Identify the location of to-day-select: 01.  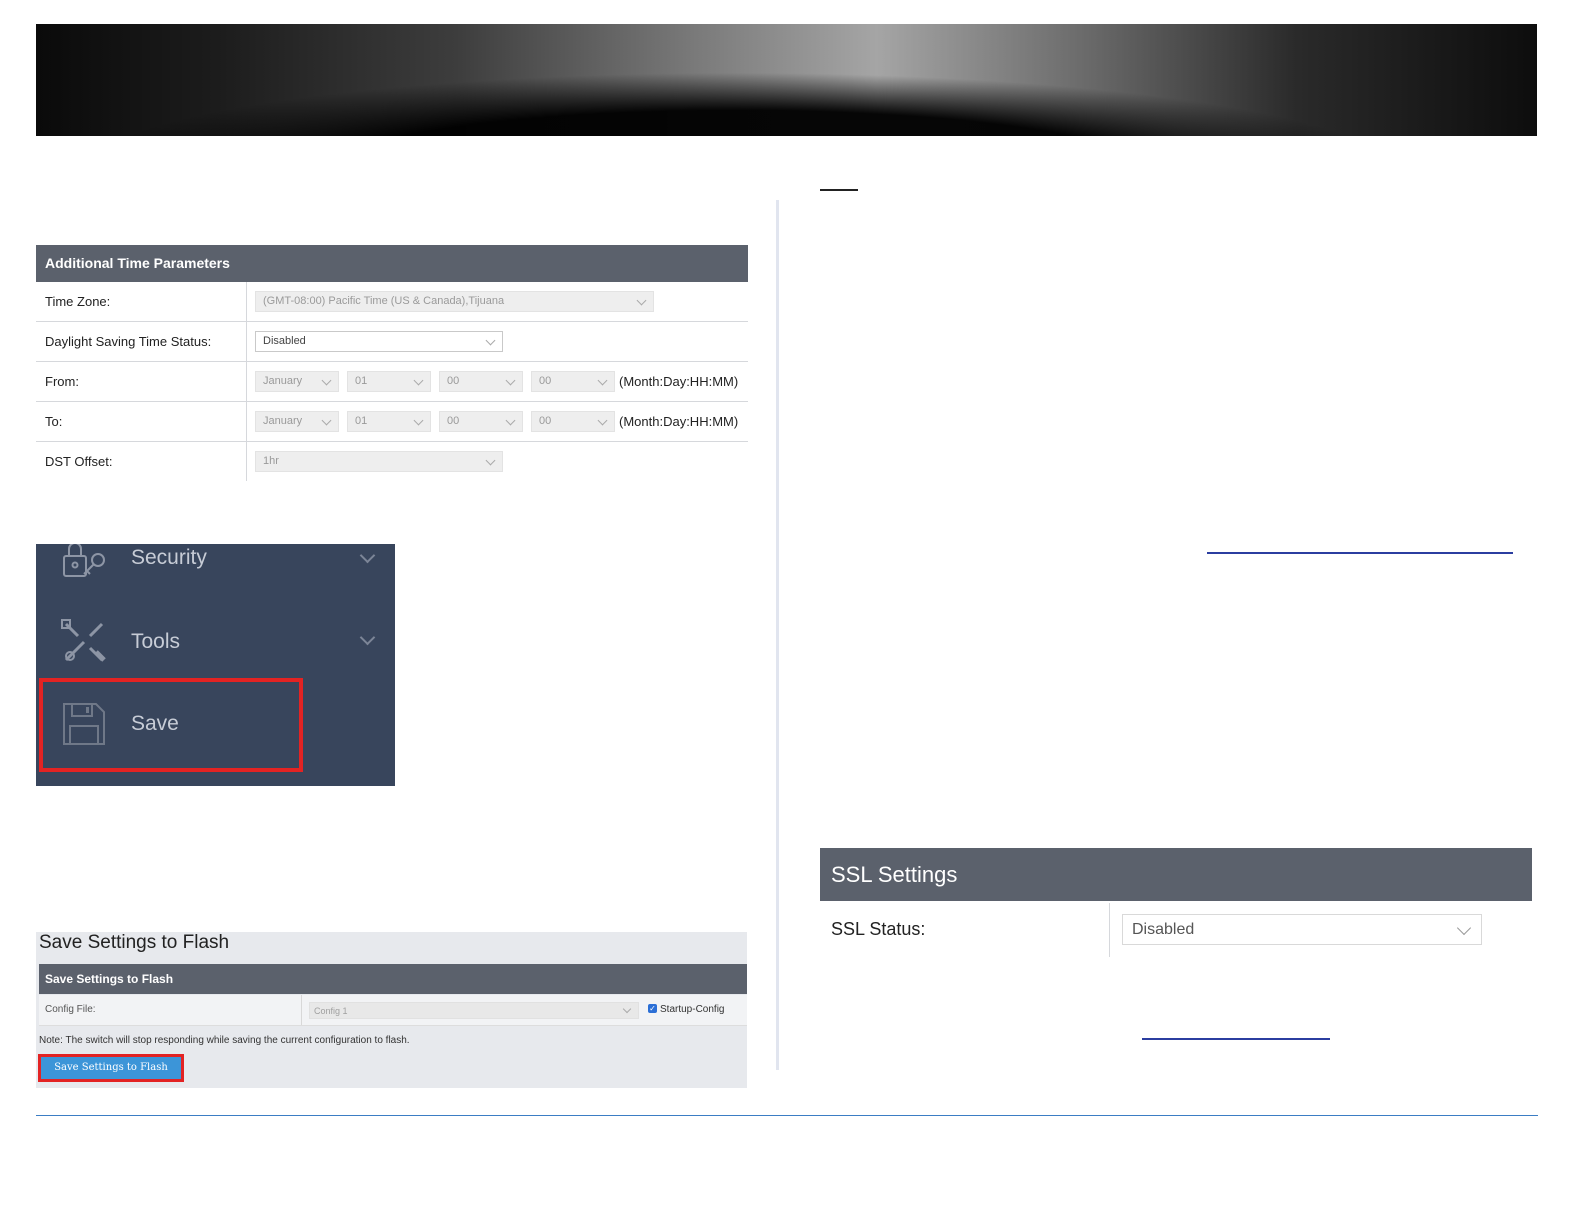
(389, 421).